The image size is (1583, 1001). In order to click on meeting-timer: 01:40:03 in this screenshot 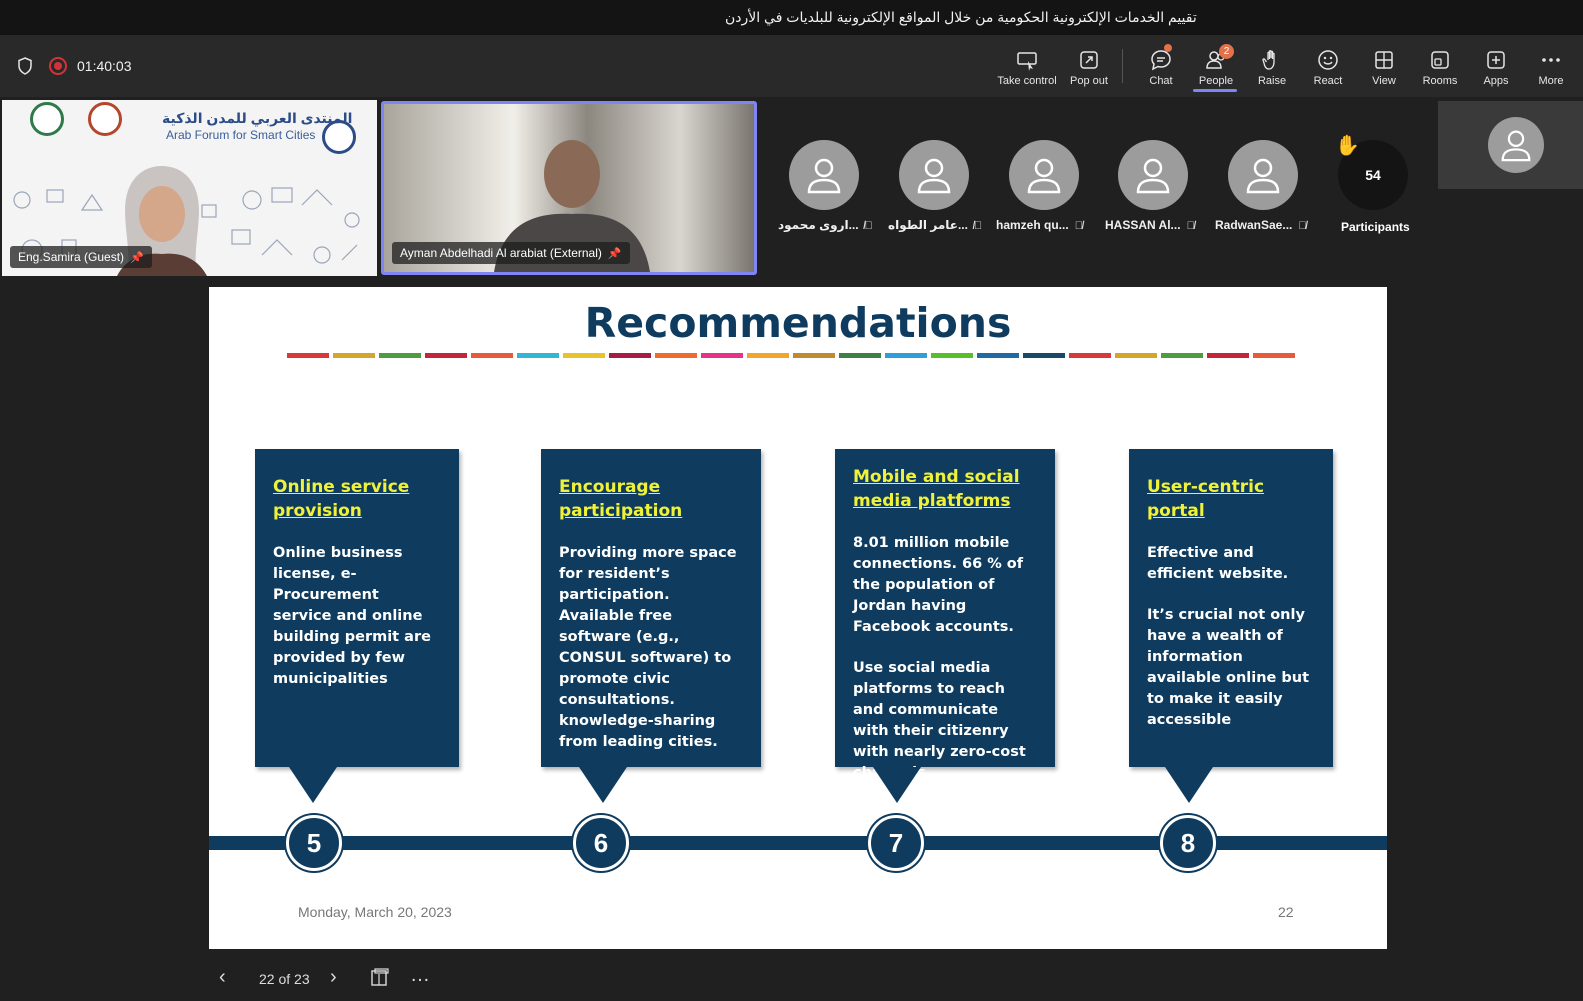, I will do `click(104, 66)`.